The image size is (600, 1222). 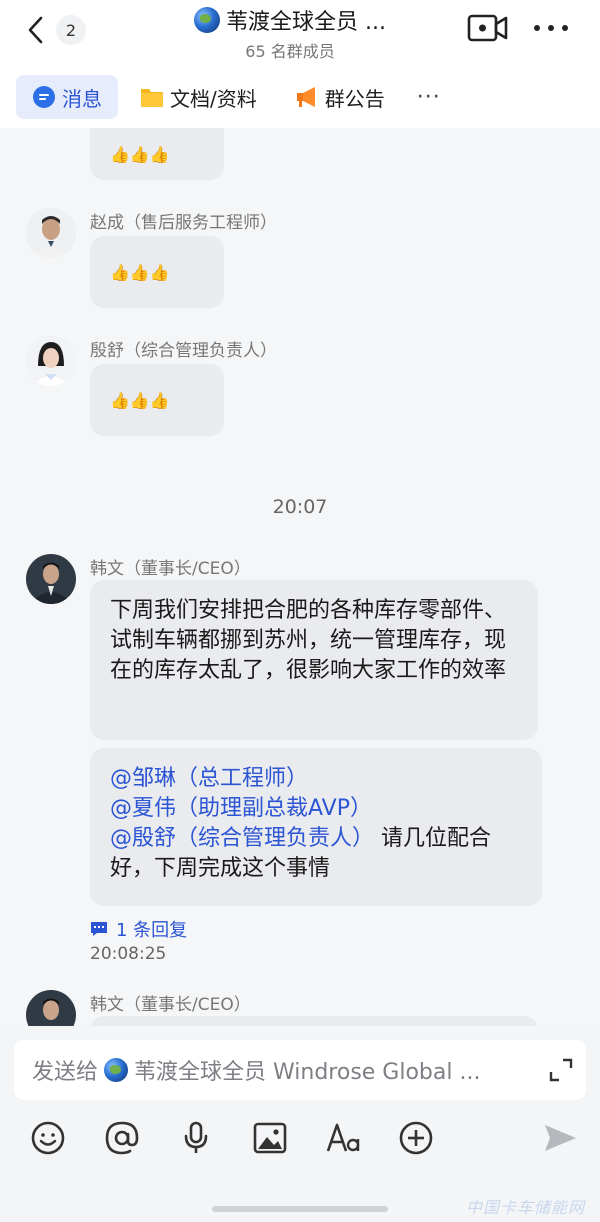 I want to click on tab-announcements: 群公告, so click(x=340, y=97).